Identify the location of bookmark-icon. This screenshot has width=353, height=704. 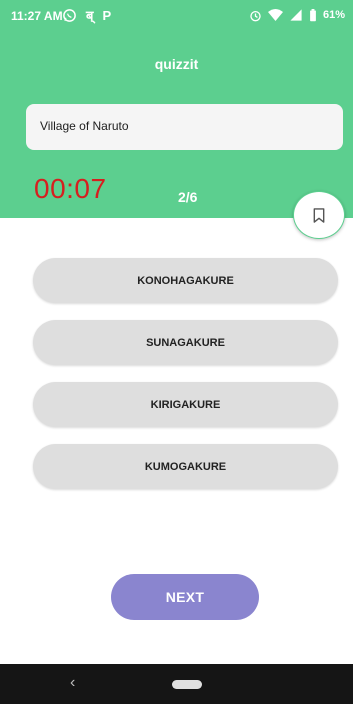
(319, 215).